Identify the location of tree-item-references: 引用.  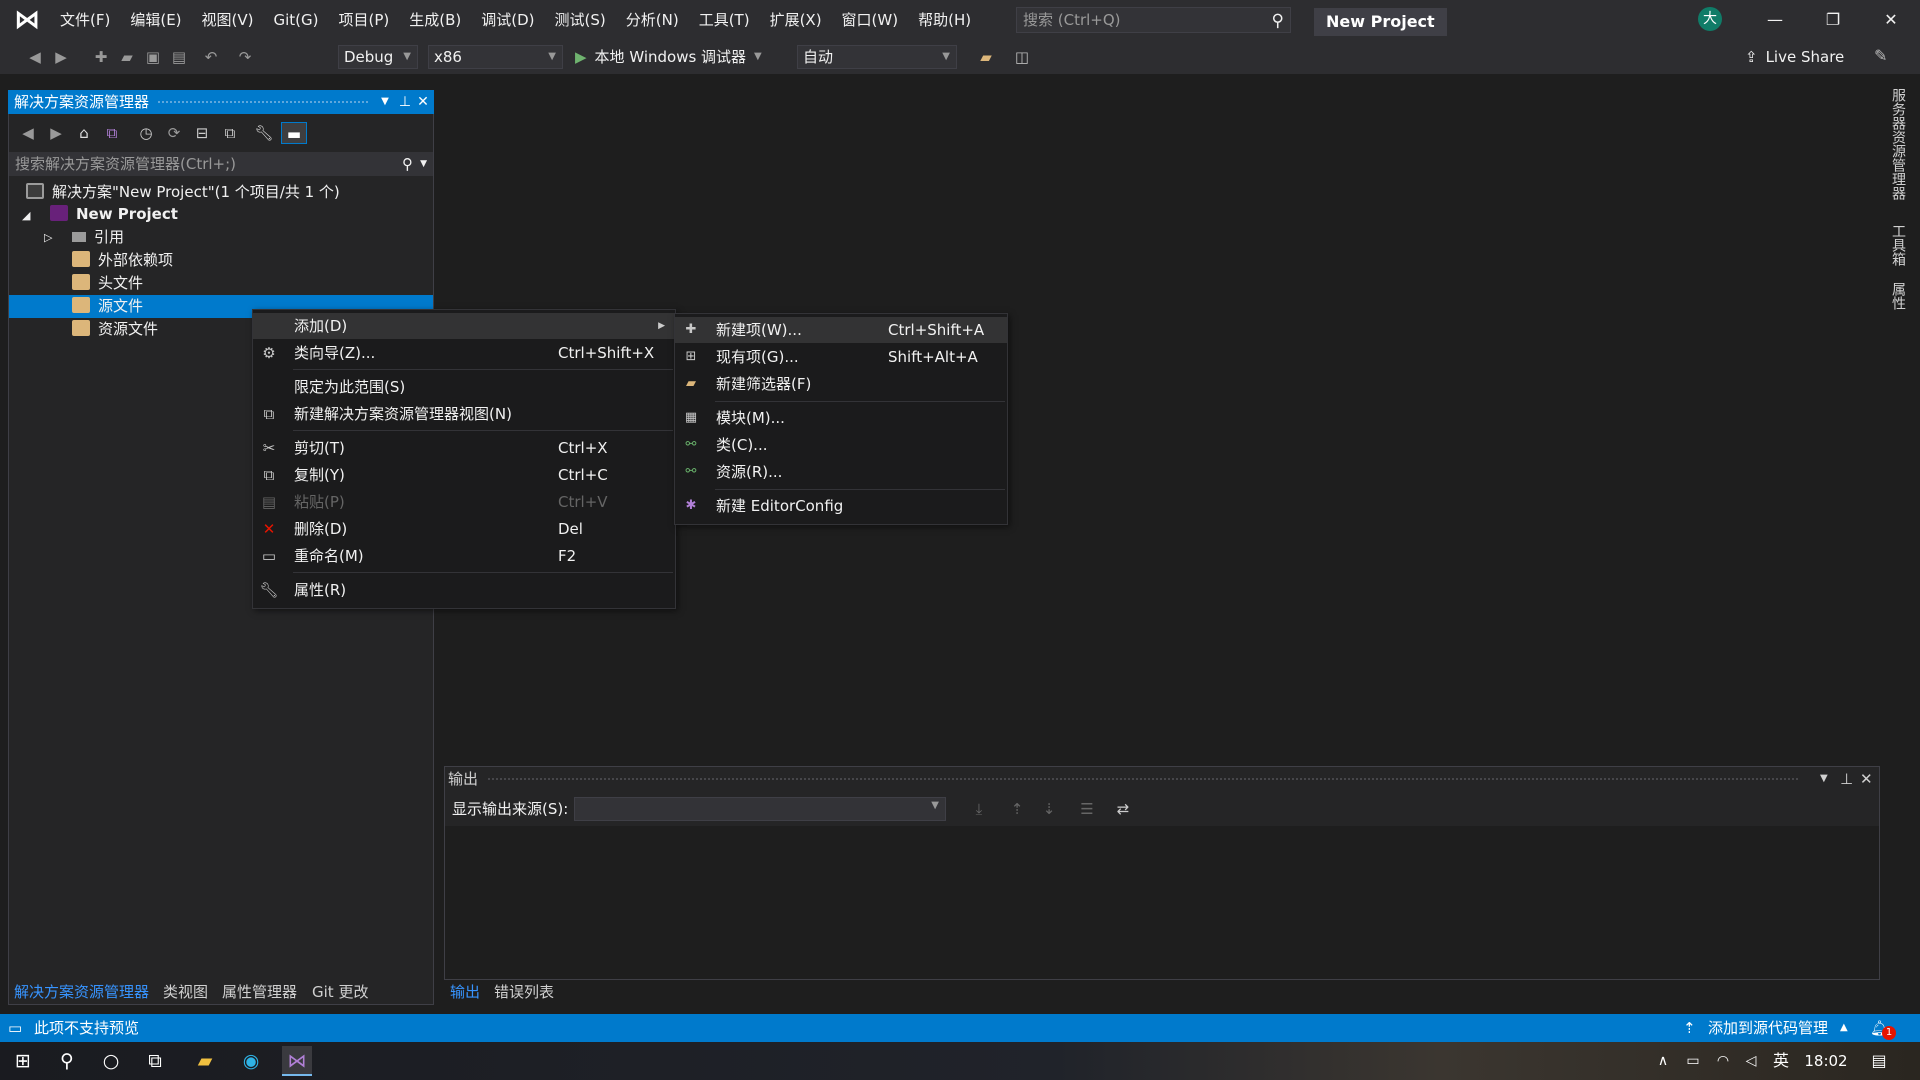
(98, 237).